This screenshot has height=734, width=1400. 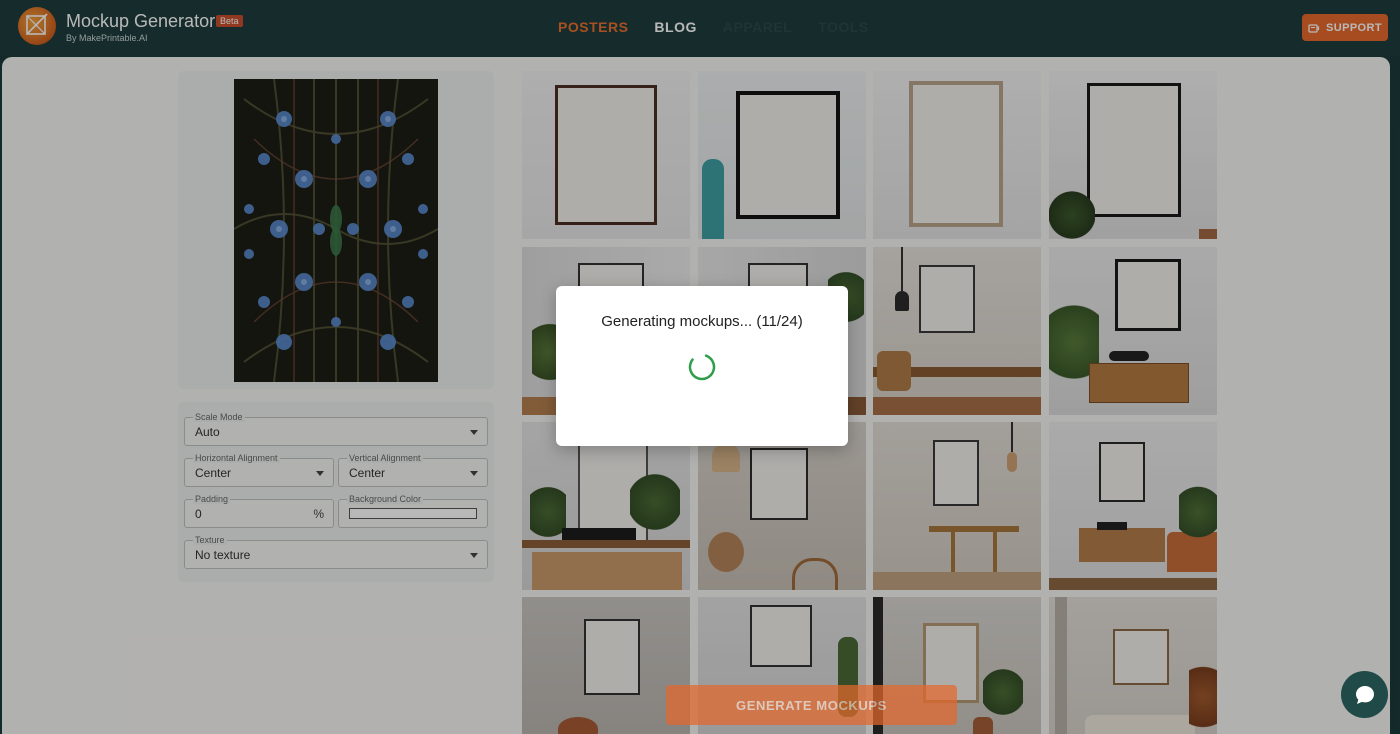 I want to click on loading-spinner-icon, so click(x=702, y=367).